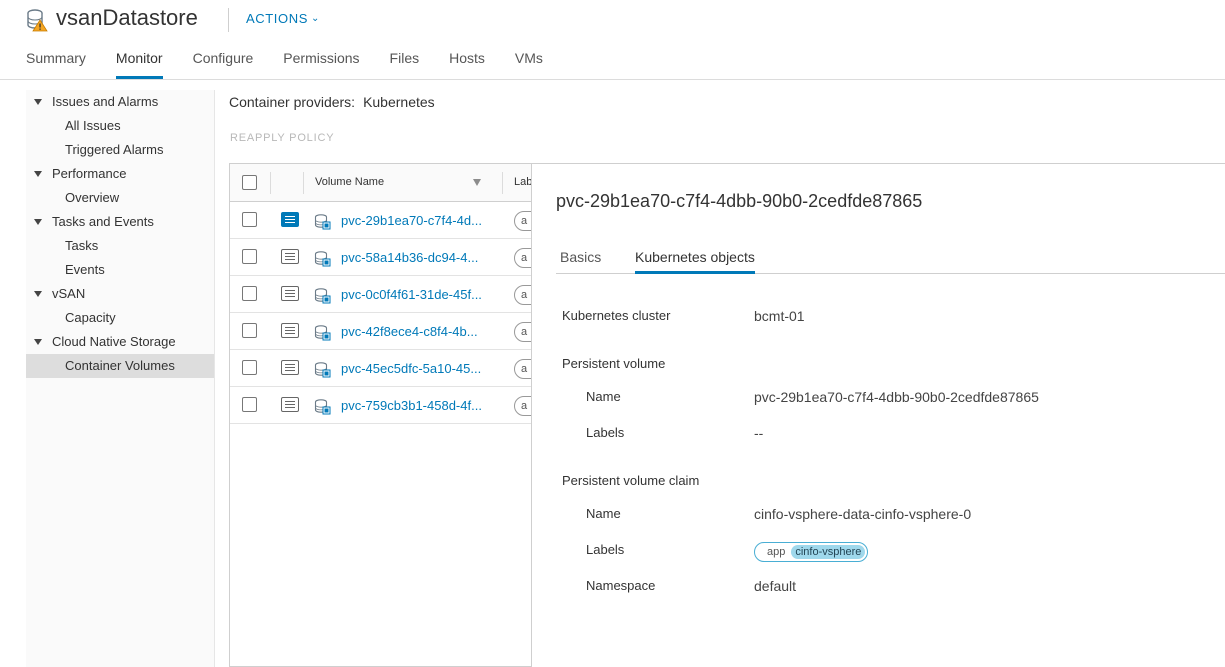  What do you see at coordinates (621, 585) in the screenshot?
I see `namespace-label: Namespace` at bounding box center [621, 585].